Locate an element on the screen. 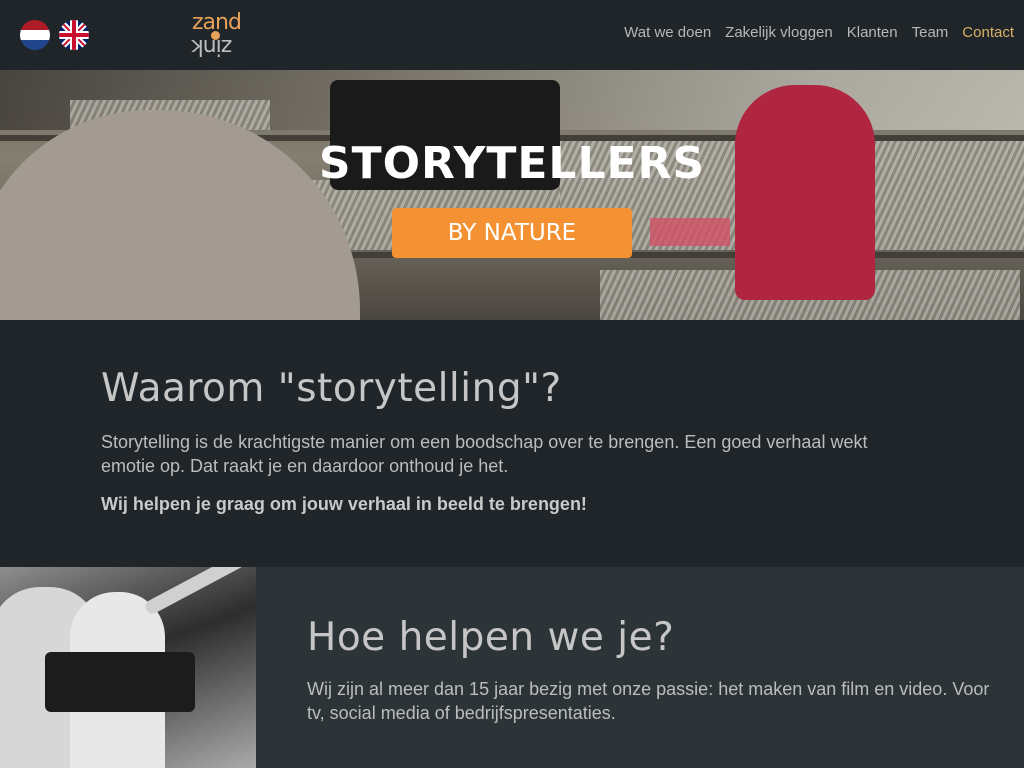 The height and width of the screenshot is (768, 1024). logo-bottom-text: zink is located at coordinates (212, 46).